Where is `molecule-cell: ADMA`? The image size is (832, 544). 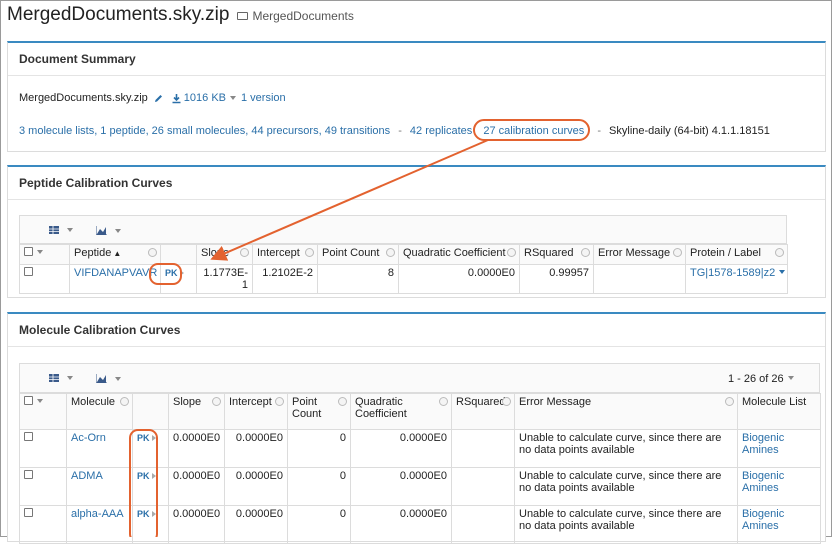
molecule-cell: ADMA is located at coordinates (99, 486).